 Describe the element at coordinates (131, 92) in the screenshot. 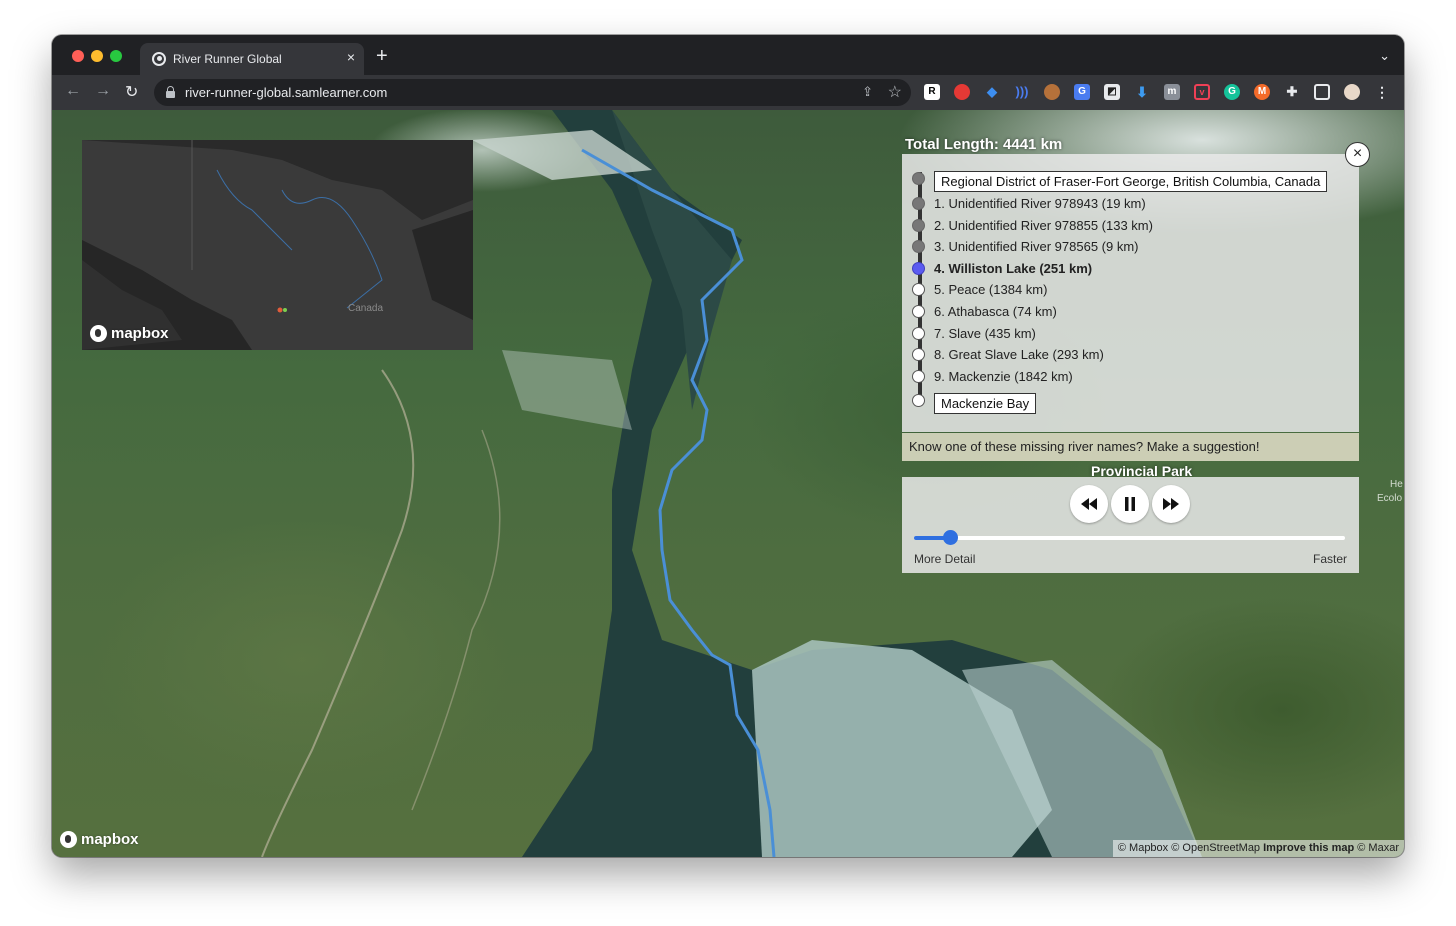

I see `reload-icon: ↻` at that location.